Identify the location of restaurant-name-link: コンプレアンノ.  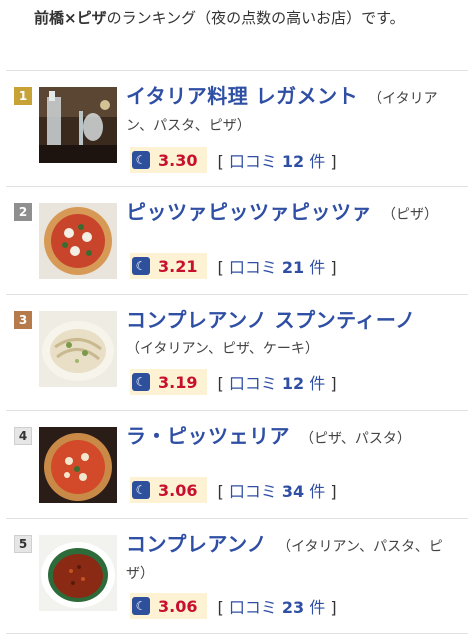
(196, 544).